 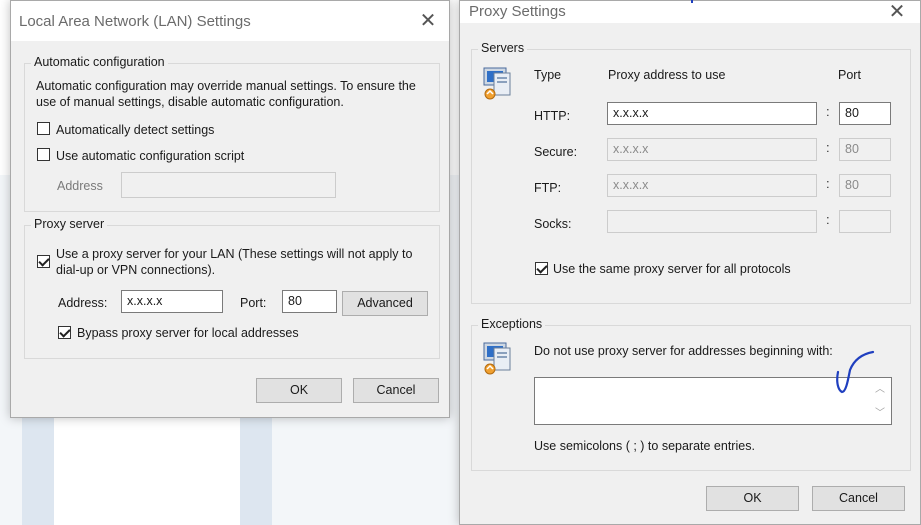 What do you see at coordinates (99, 62) in the screenshot?
I see `auto-config-label: Automatic configuration` at bounding box center [99, 62].